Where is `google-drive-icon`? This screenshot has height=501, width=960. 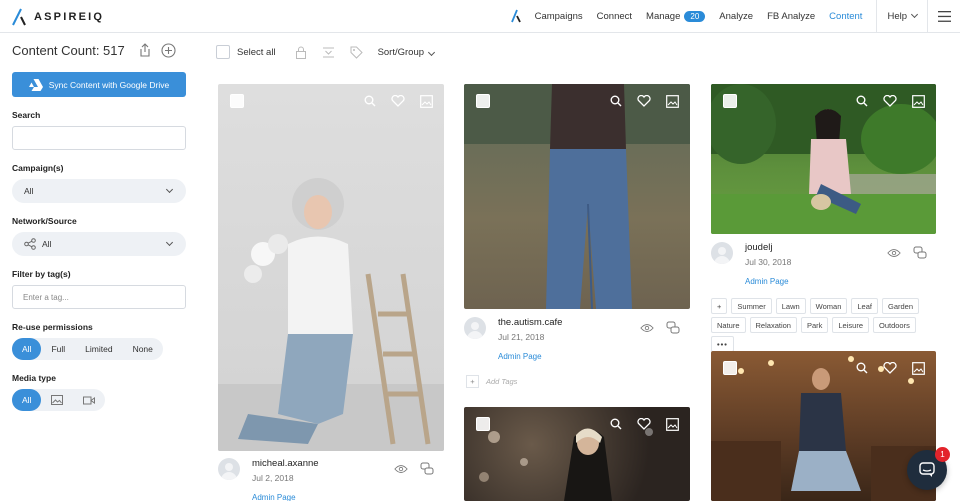 google-drive-icon is located at coordinates (35, 84).